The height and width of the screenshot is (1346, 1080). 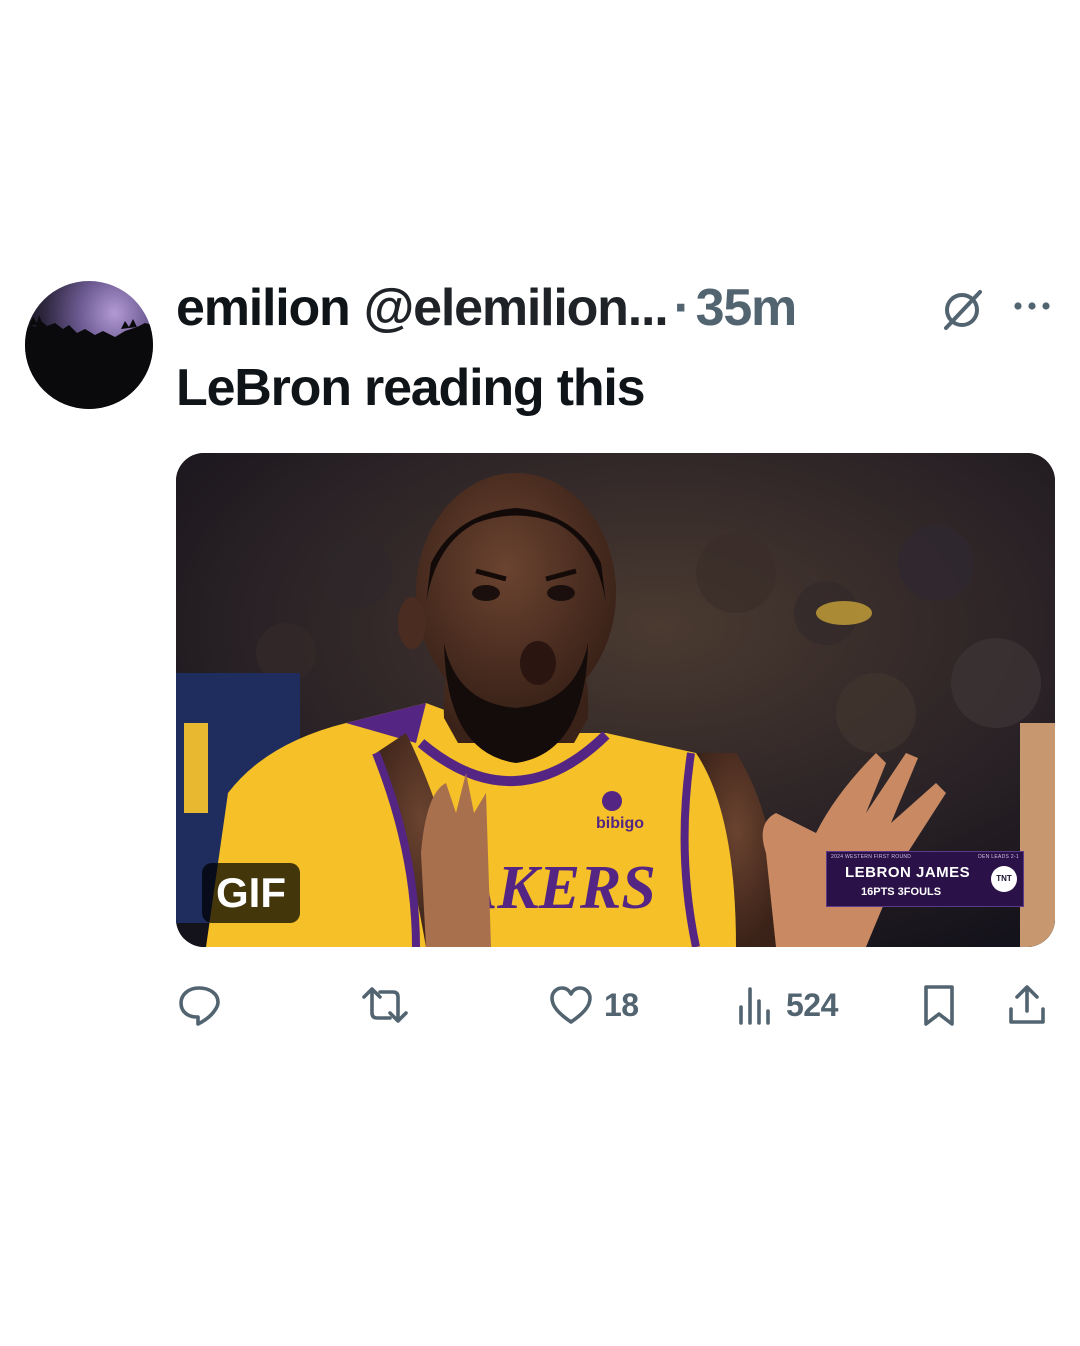 I want to click on views-button: 524, so click(x=787, y=1005).